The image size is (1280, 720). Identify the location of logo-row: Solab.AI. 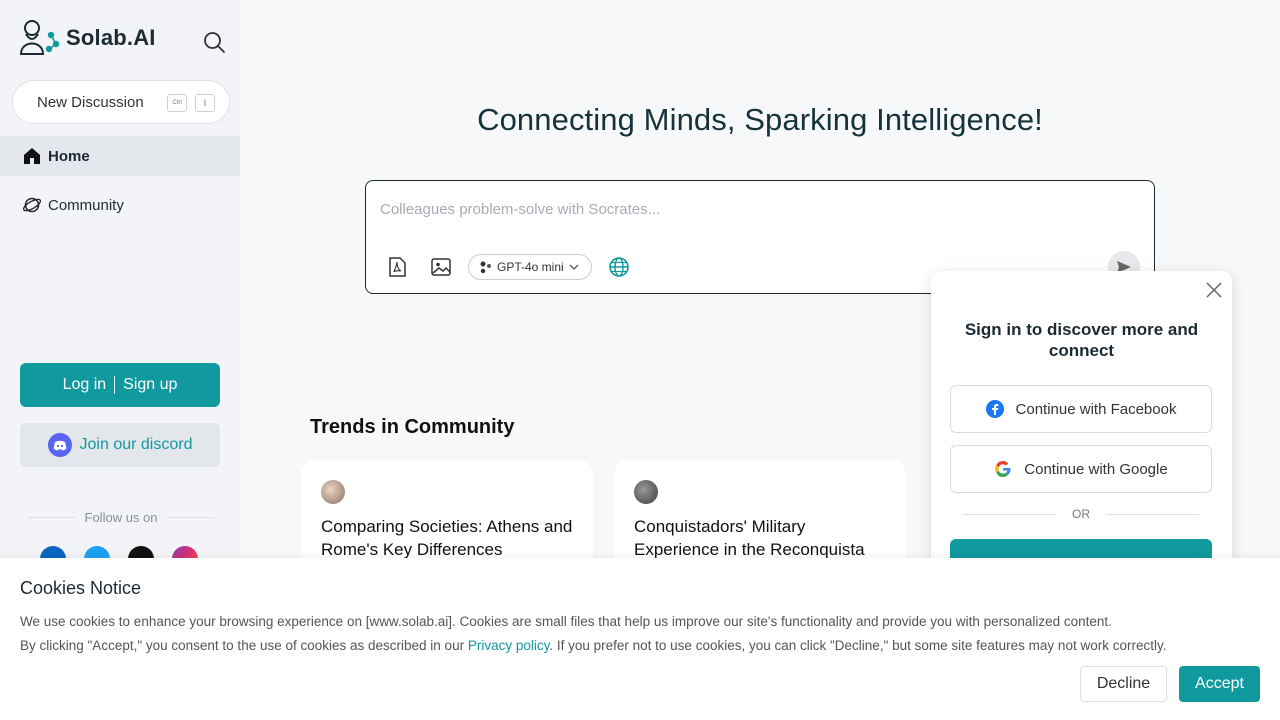
(123, 43).